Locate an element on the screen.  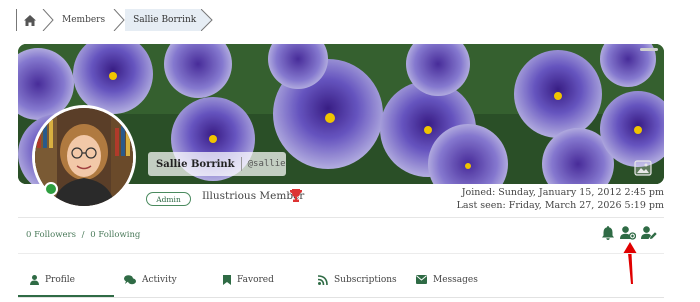
name-tag: Sallie Borrink @sallie is located at coordinates (217, 164).